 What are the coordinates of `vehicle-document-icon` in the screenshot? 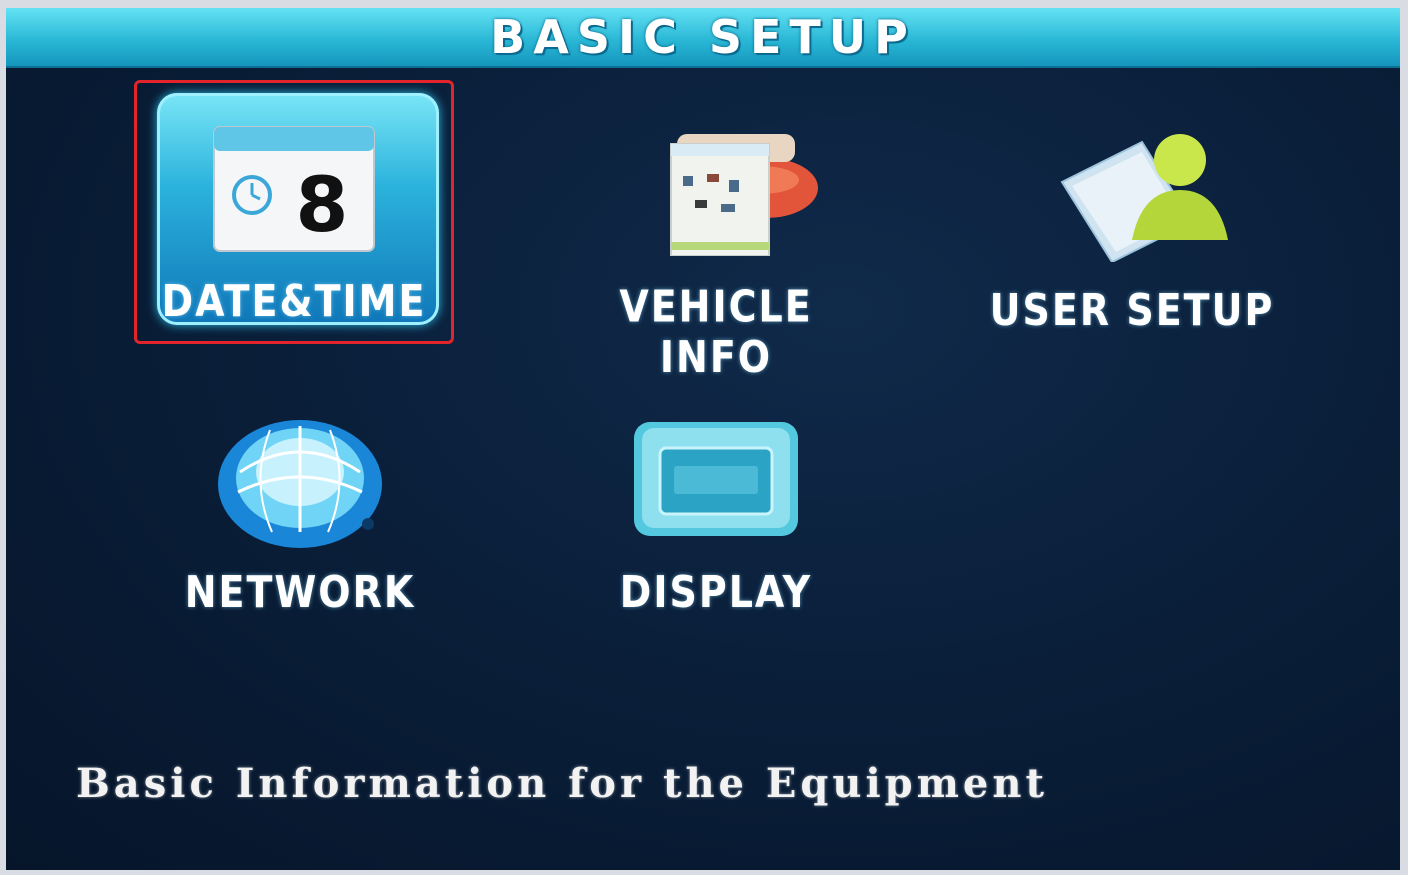 It's located at (744, 195).